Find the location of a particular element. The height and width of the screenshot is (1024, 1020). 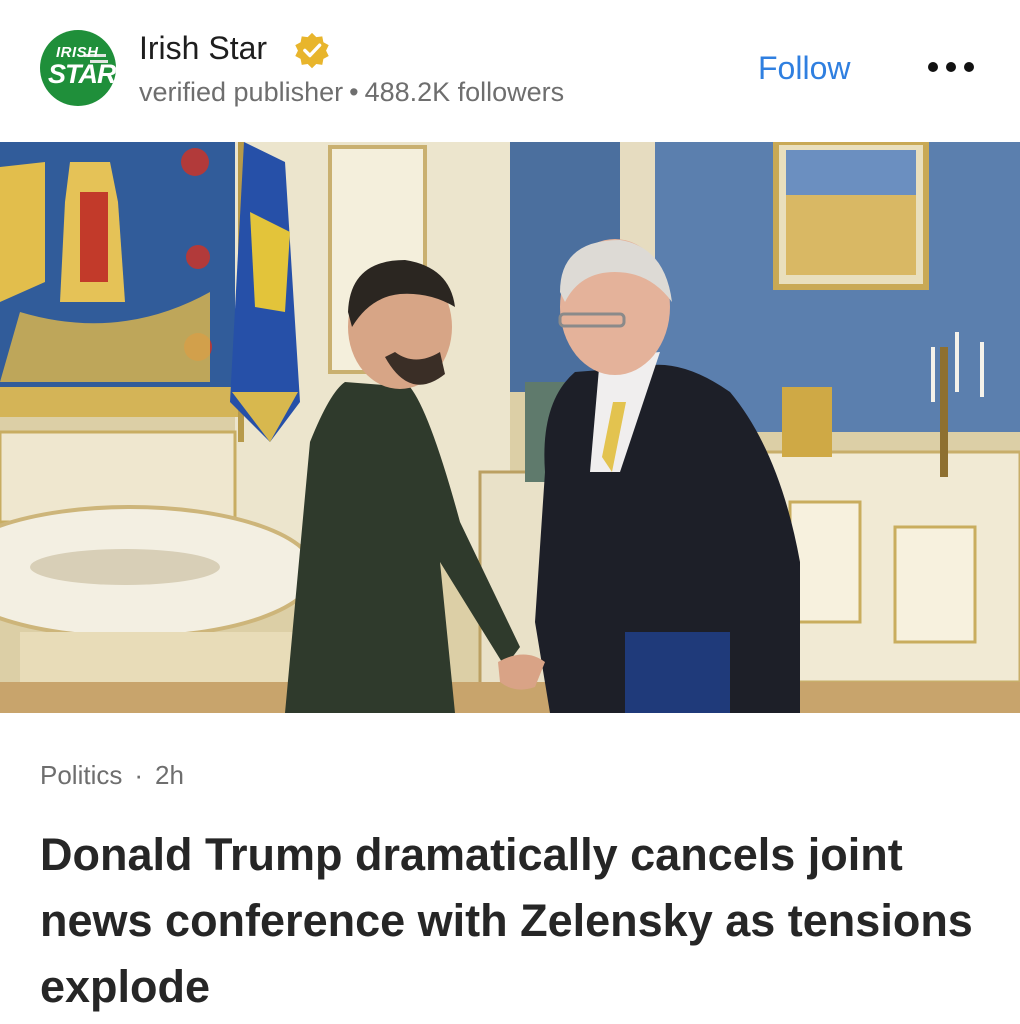

publisher-subtitle: verified publisher • 488.2K followers is located at coordinates (351, 92).